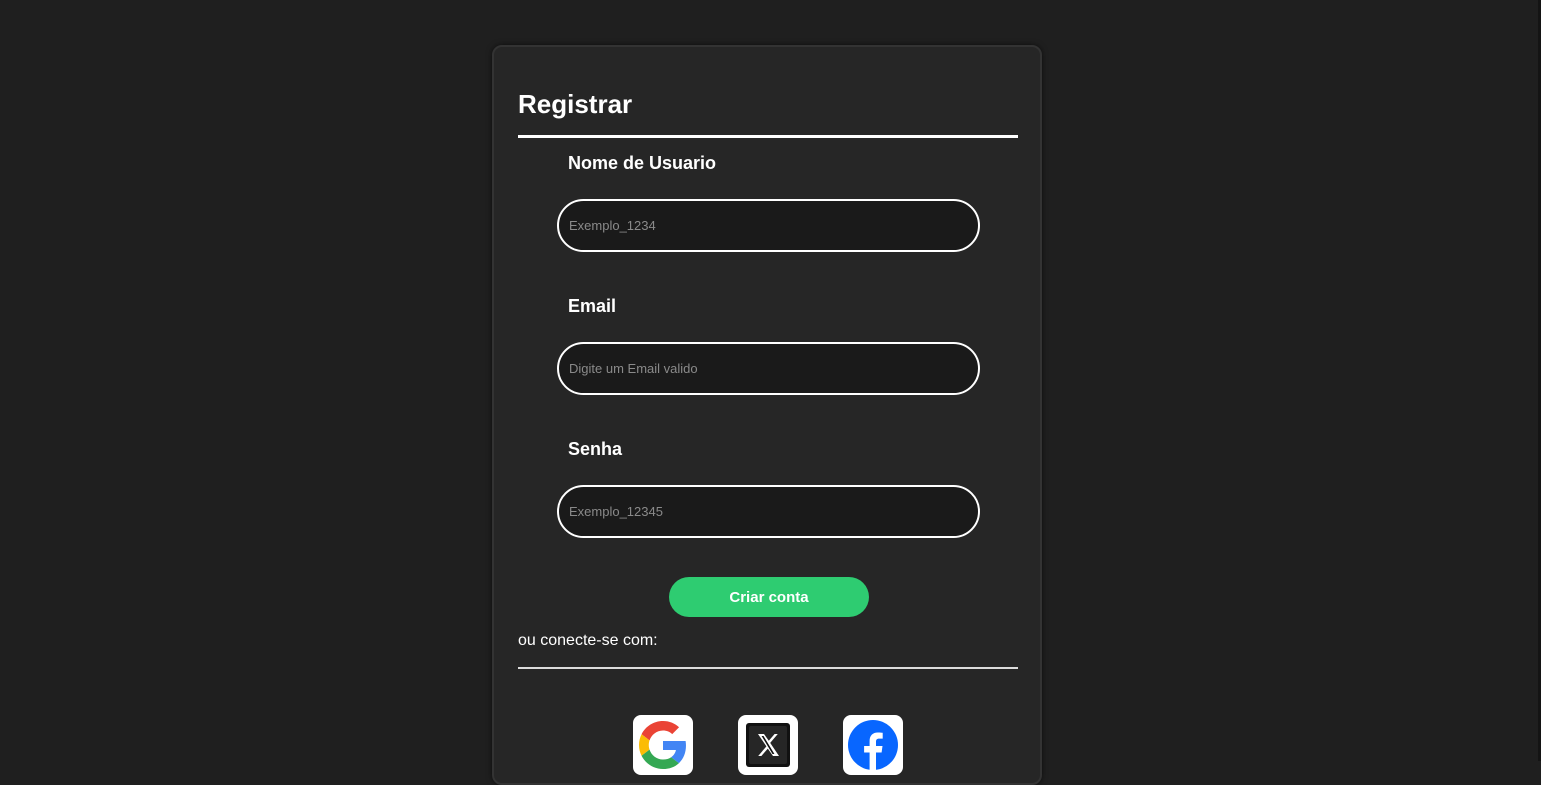 Image resolution: width=1541 pixels, height=785 pixels. Describe the element at coordinates (768, 368) in the screenshot. I see `email-input` at that location.